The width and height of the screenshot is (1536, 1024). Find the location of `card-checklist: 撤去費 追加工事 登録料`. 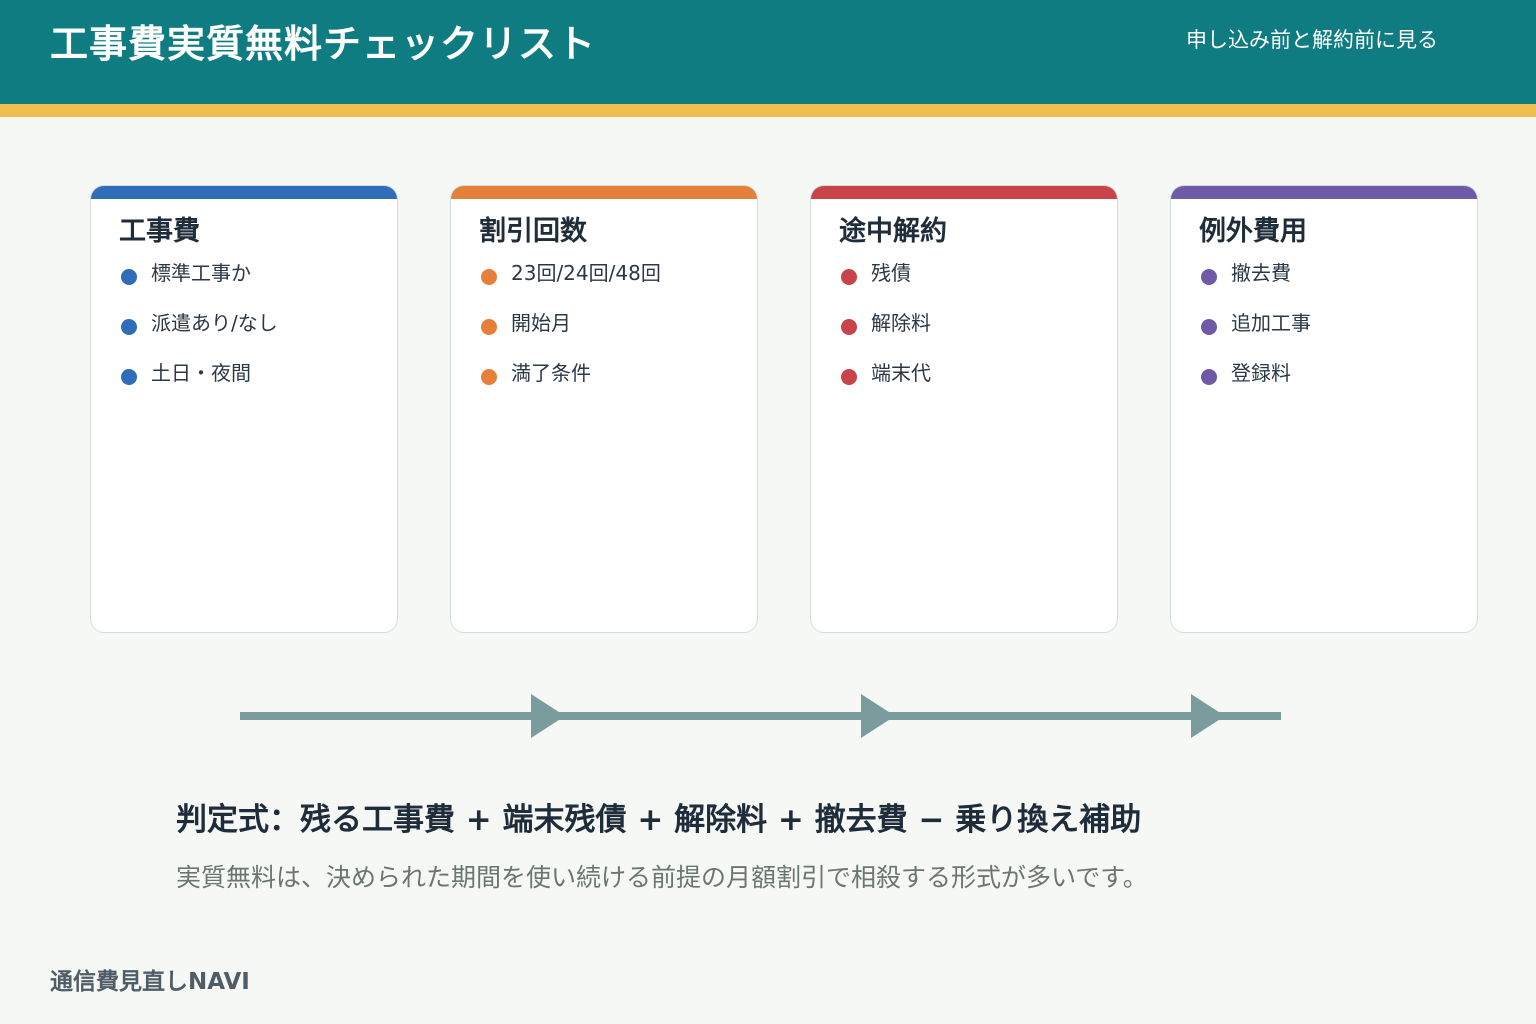

card-checklist: 撤去費 追加工事 登録料 is located at coordinates (1255, 333).